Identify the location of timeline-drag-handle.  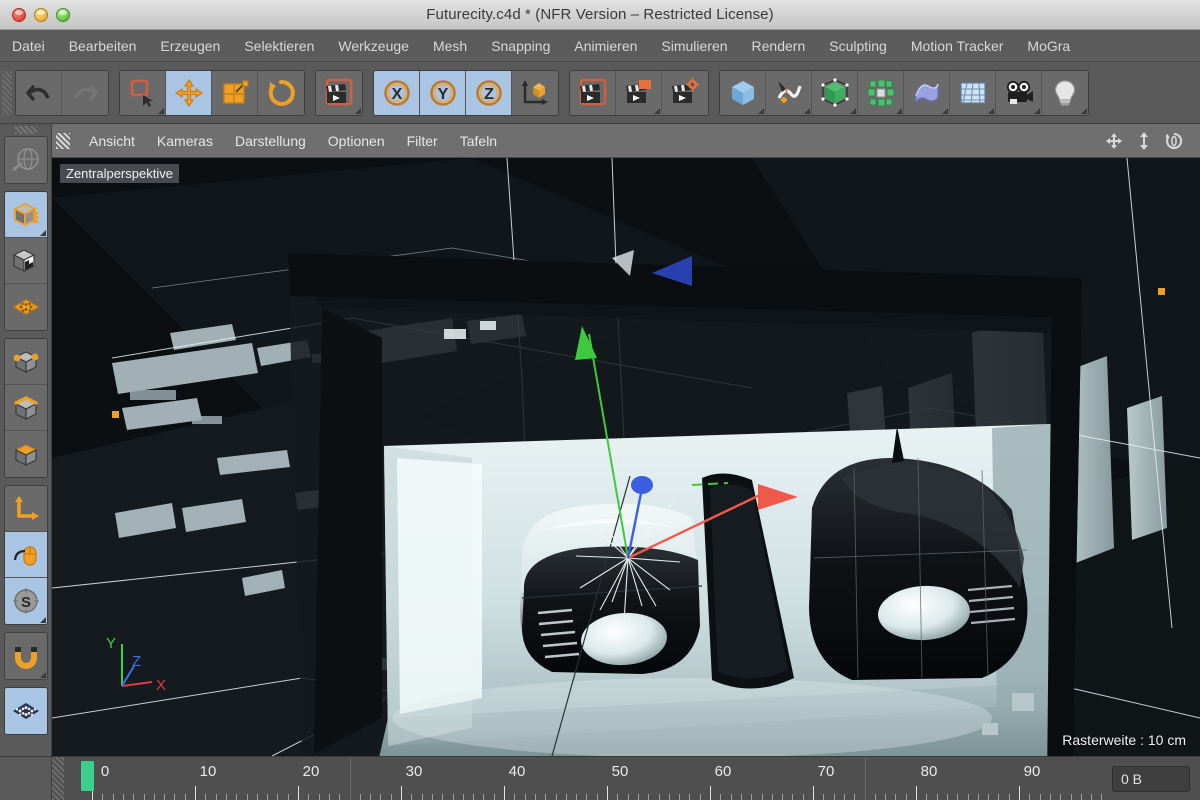
(58, 778).